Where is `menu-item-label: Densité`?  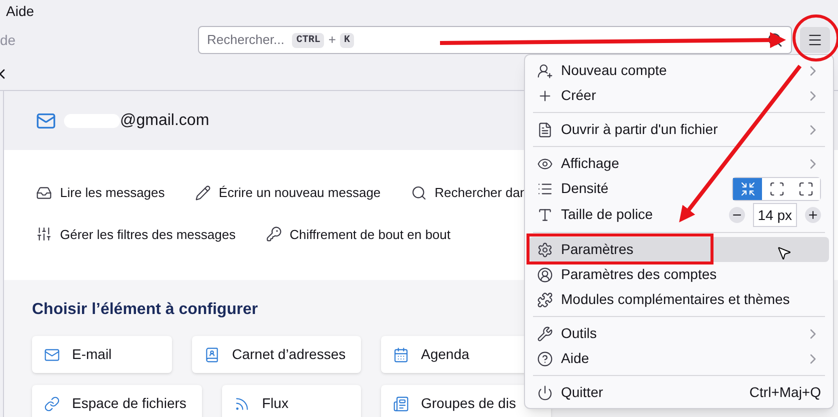
menu-item-label: Densité is located at coordinates (584, 188).